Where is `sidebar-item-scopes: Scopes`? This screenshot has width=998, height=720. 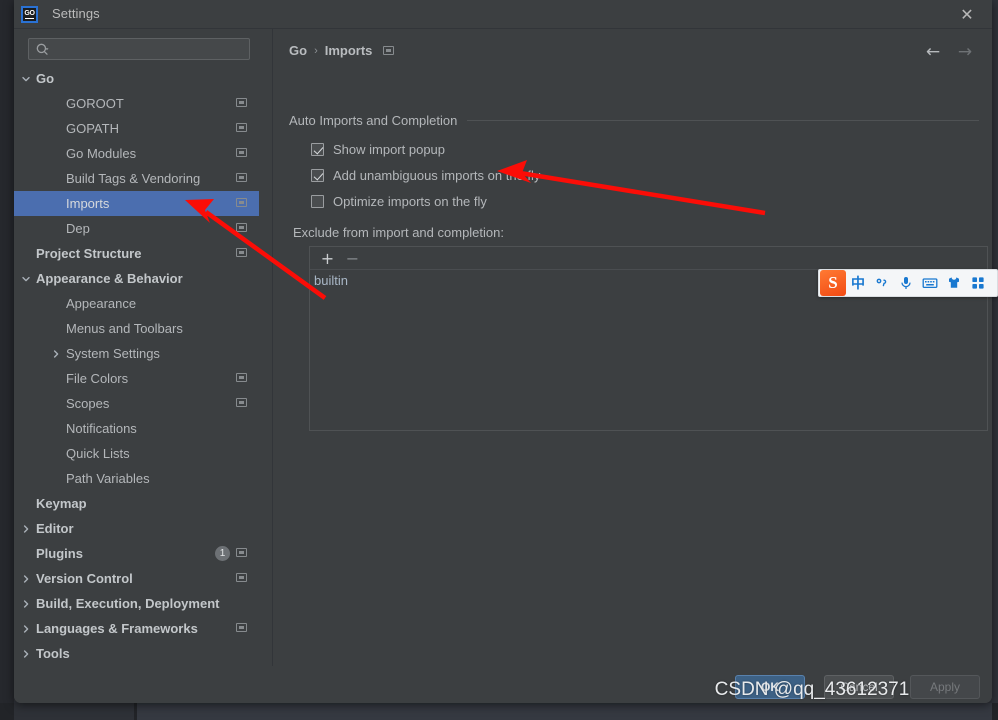 sidebar-item-scopes: Scopes is located at coordinates (136, 403).